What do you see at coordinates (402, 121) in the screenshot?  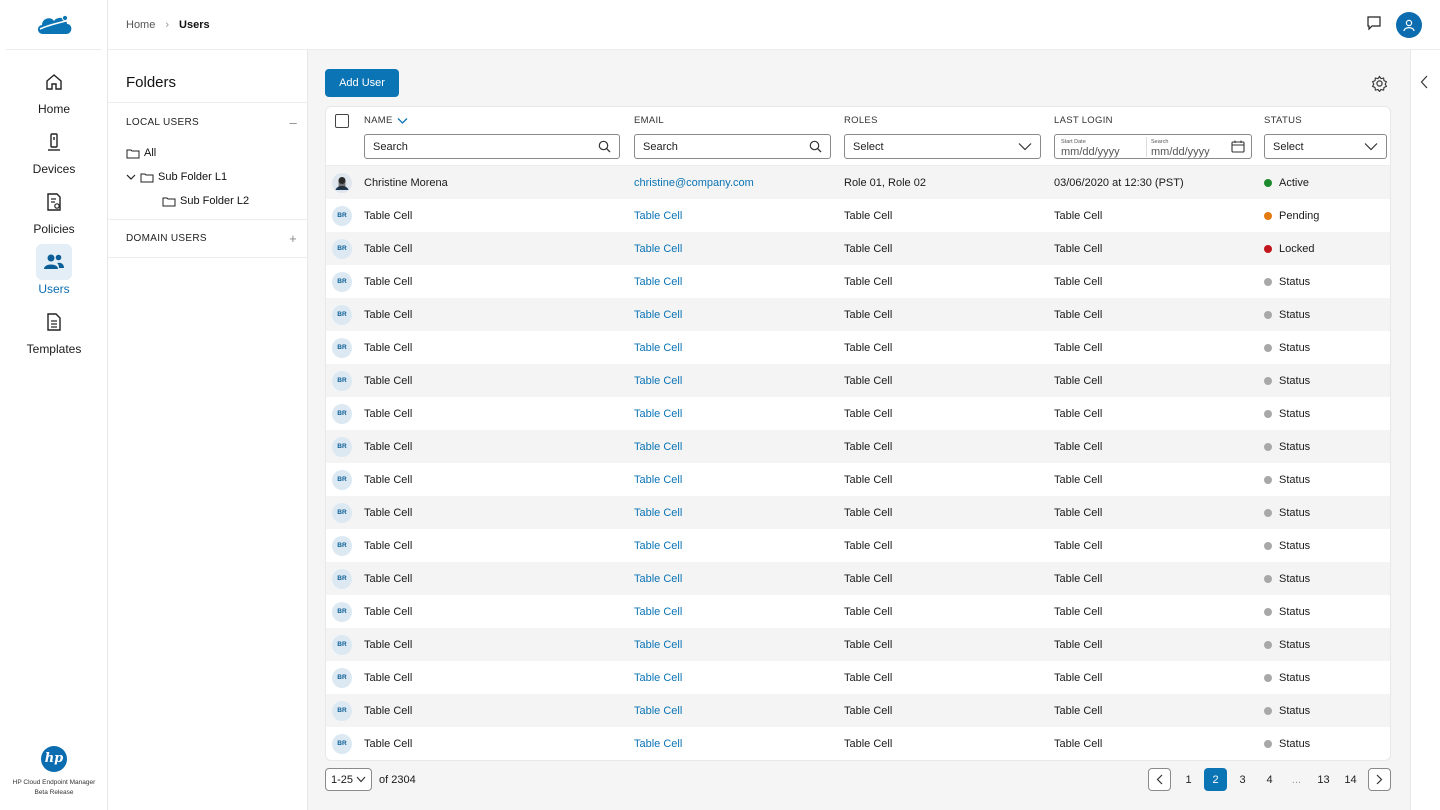 I see `sort-chevron-icon` at bounding box center [402, 121].